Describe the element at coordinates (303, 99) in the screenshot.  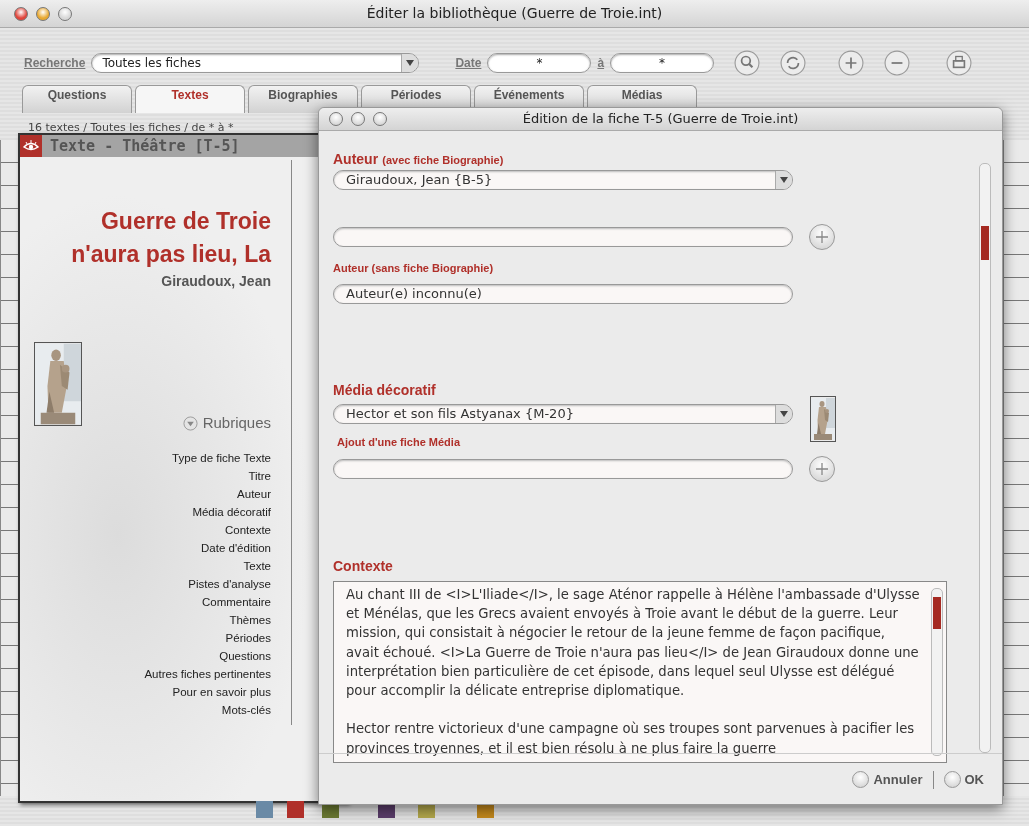
I see `tab: Biographies` at that location.